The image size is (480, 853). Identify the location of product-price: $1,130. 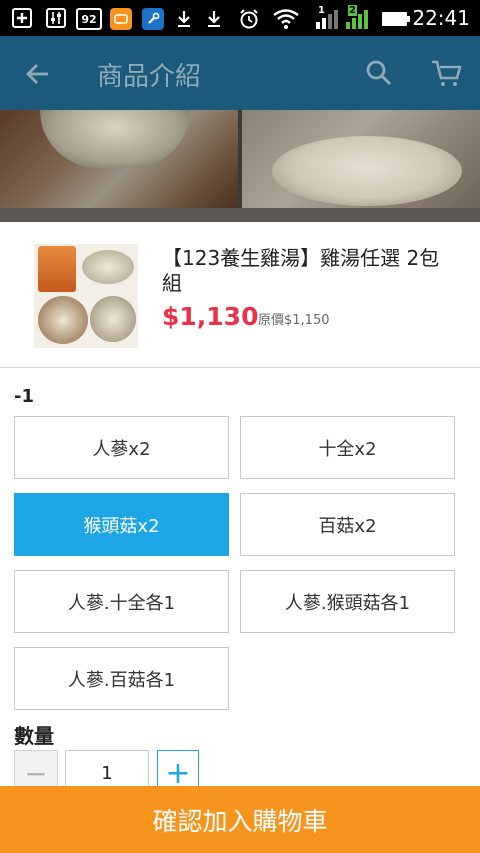
(210, 316).